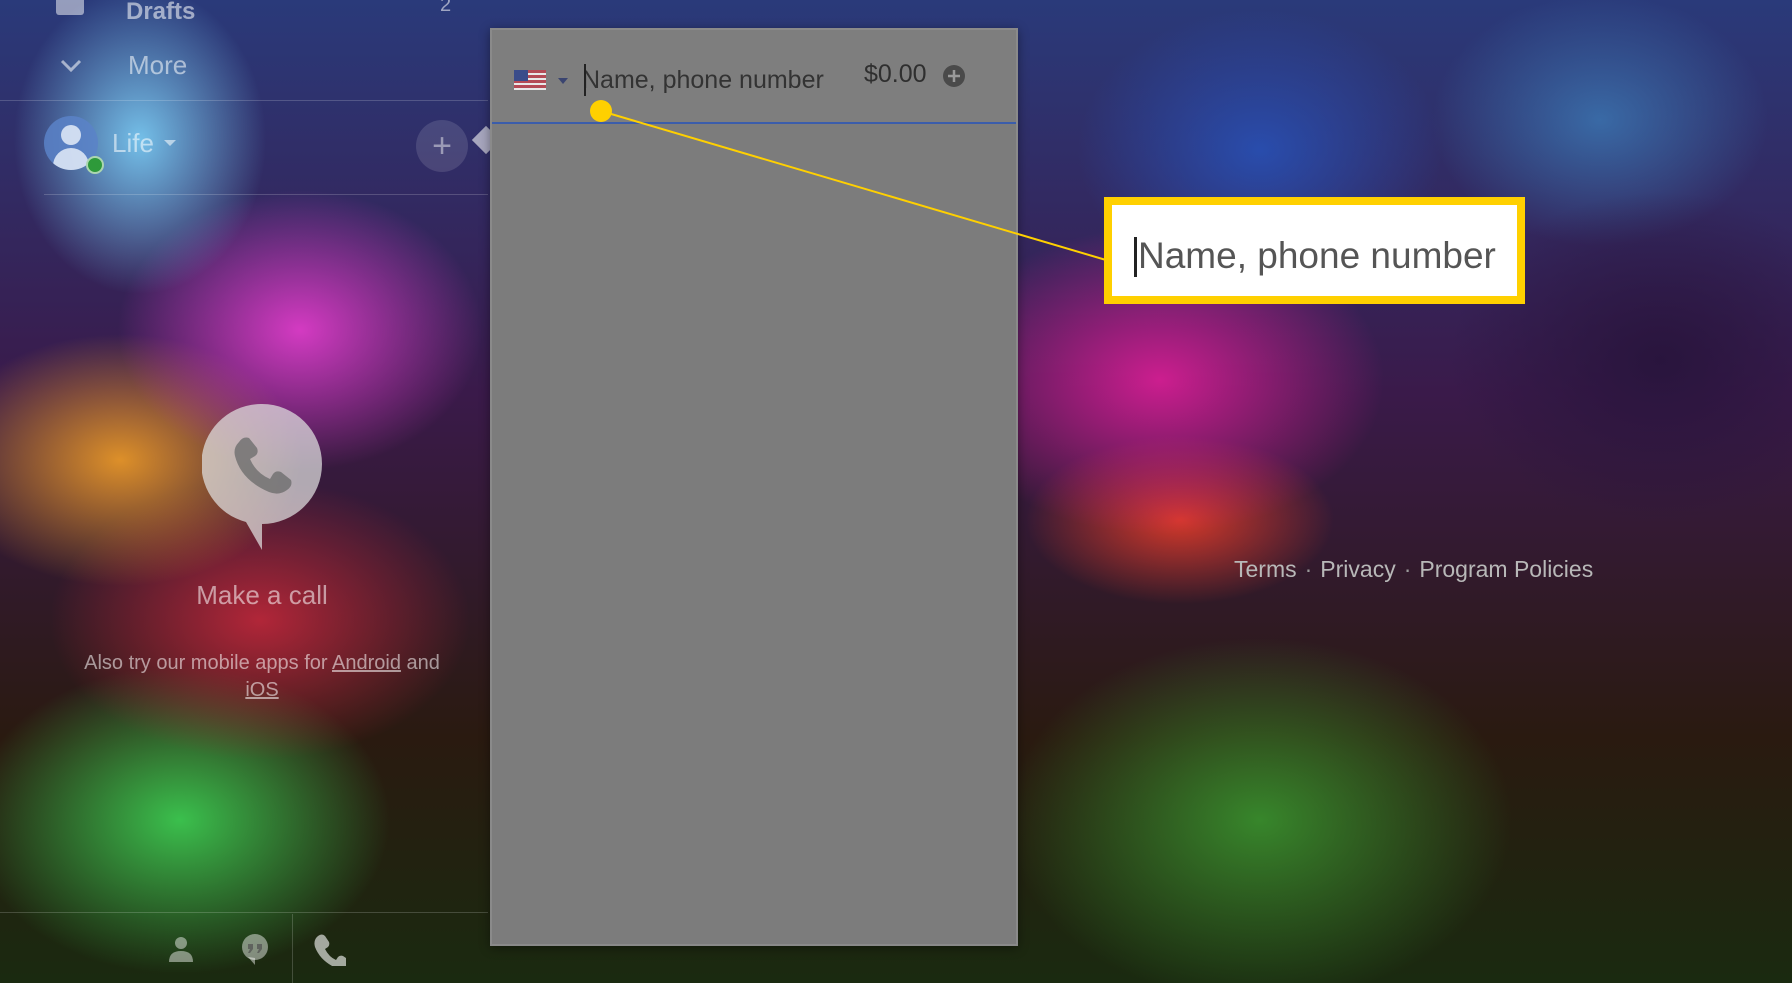 The image size is (1792, 983). I want to click on ios-link: iOS, so click(261, 690).